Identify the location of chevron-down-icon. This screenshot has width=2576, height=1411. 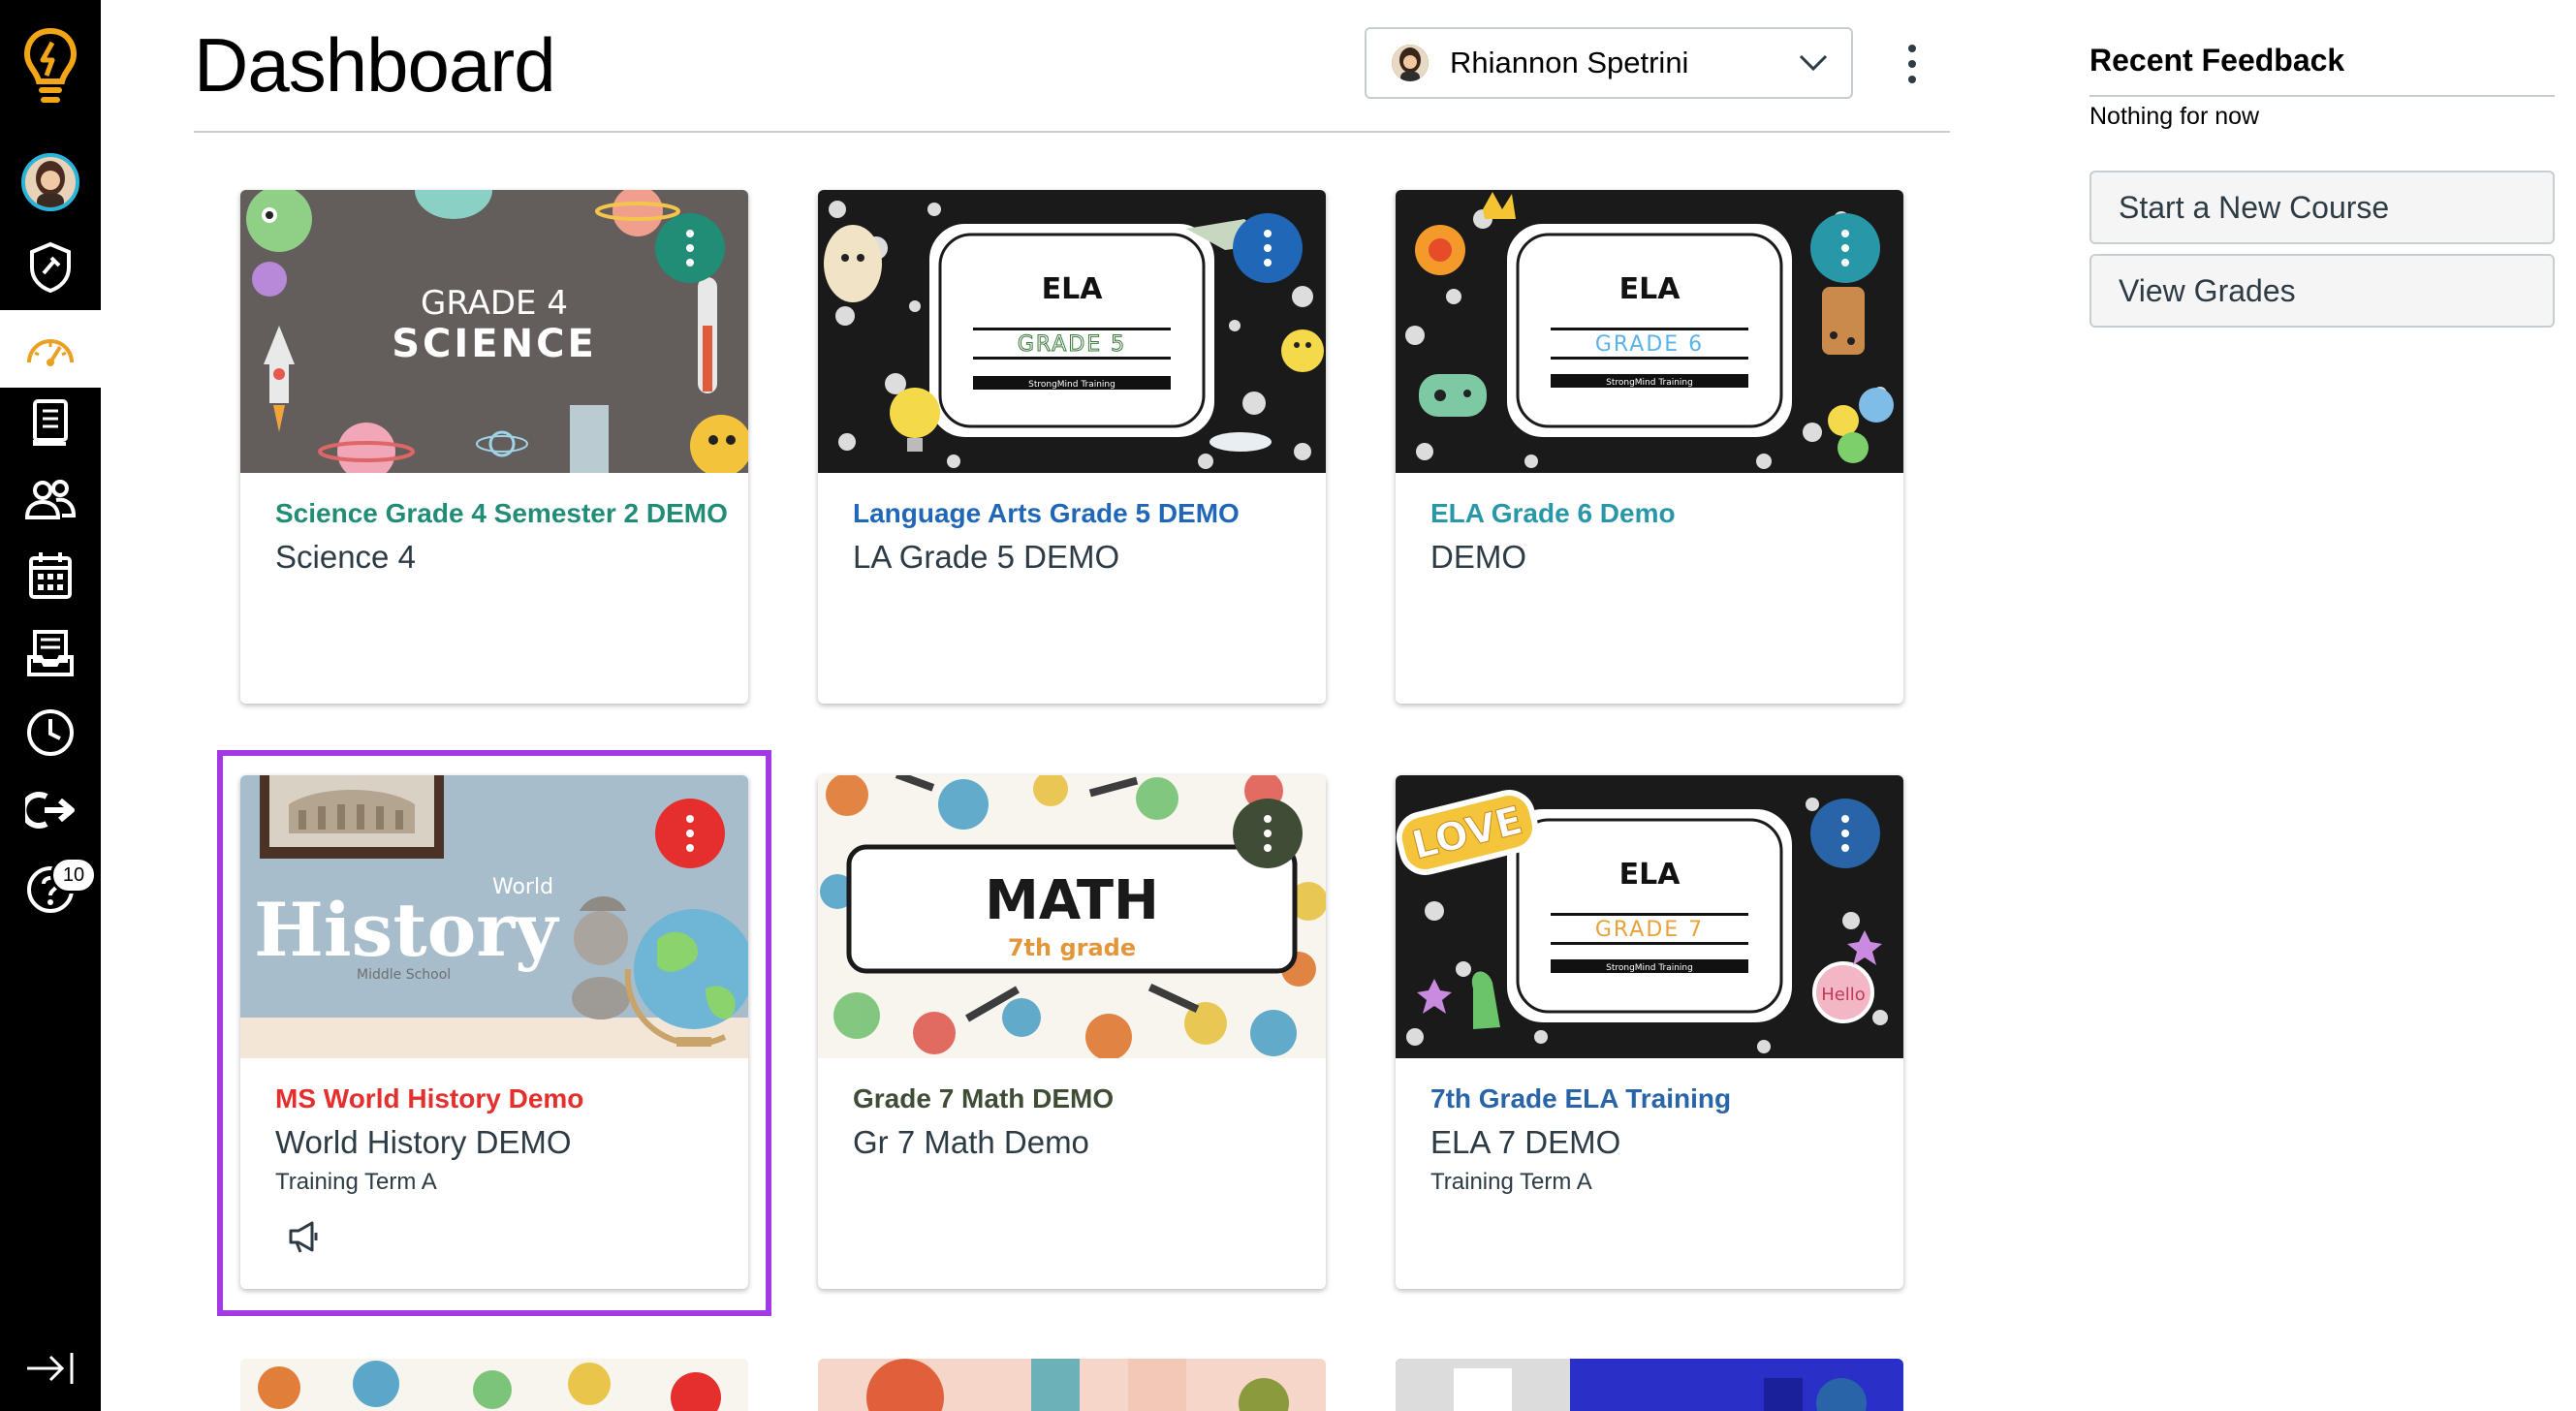
(1813, 63).